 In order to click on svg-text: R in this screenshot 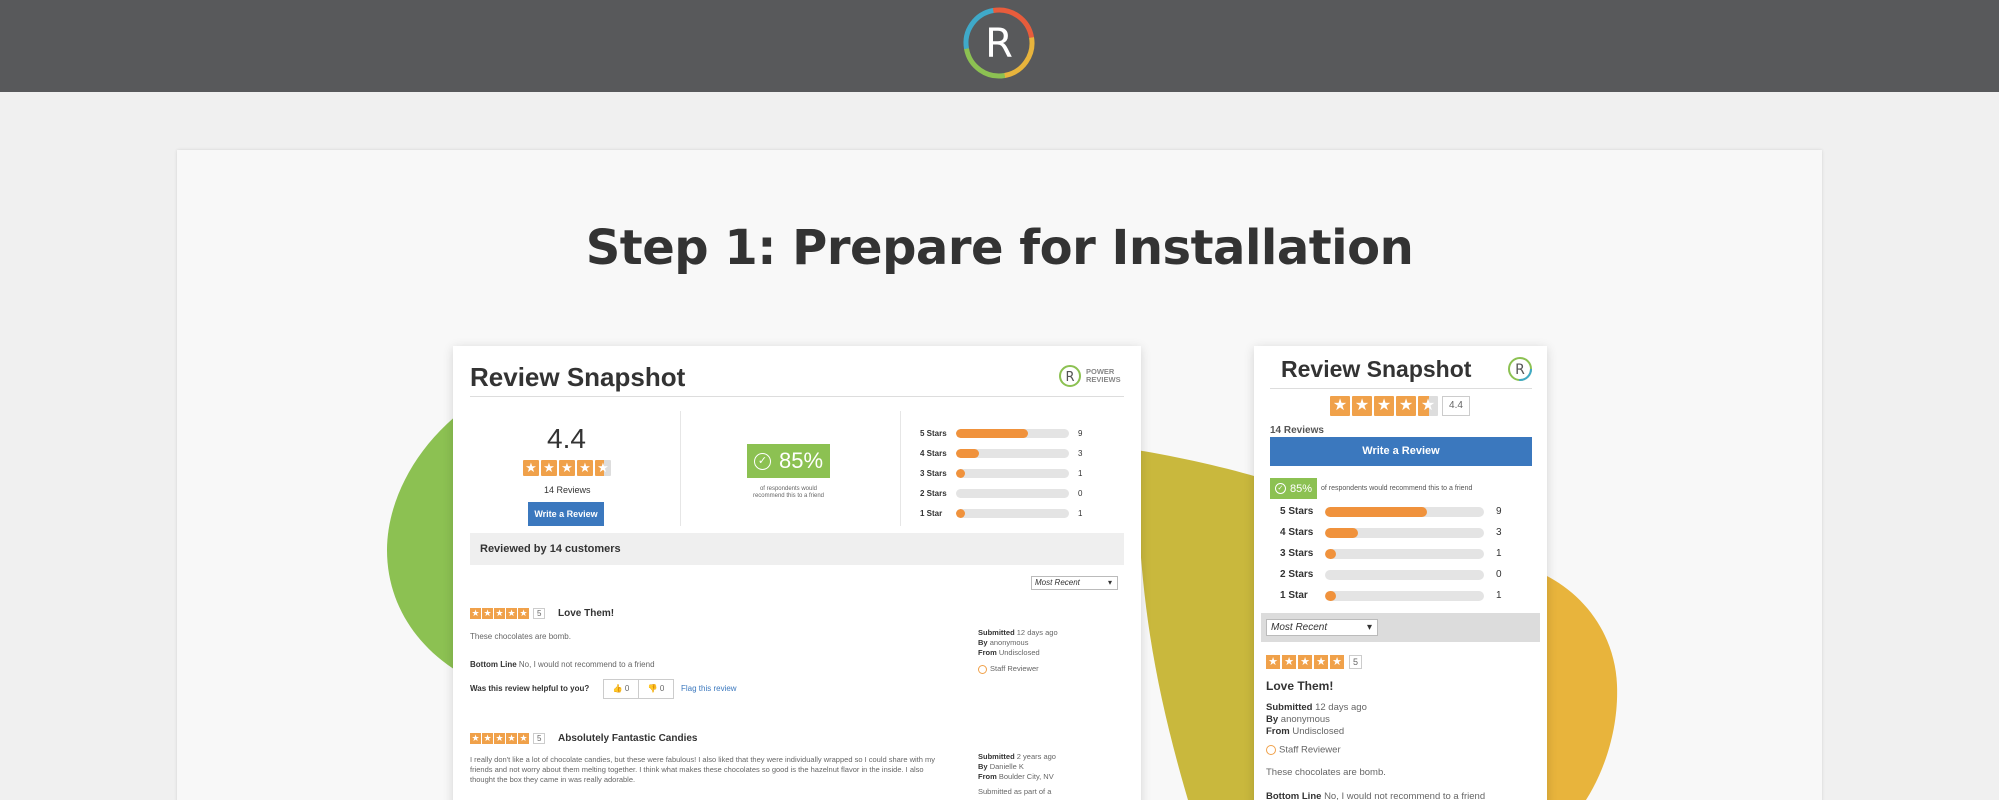, I will do `click(1069, 377)`.